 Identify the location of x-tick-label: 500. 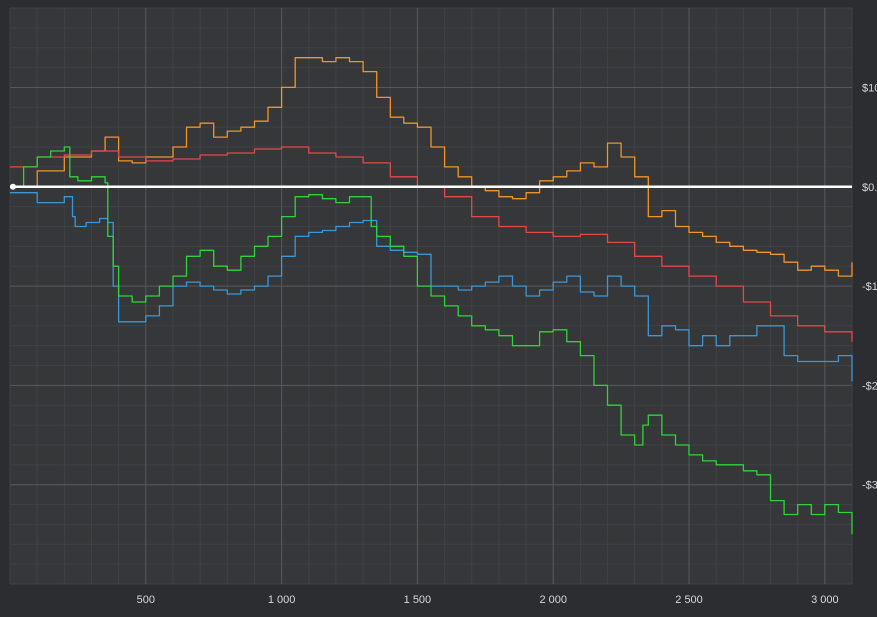
(146, 600).